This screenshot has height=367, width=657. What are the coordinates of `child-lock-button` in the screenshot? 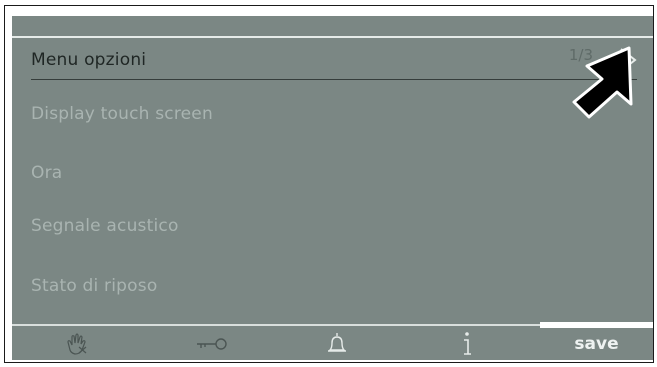 It's located at (212, 344).